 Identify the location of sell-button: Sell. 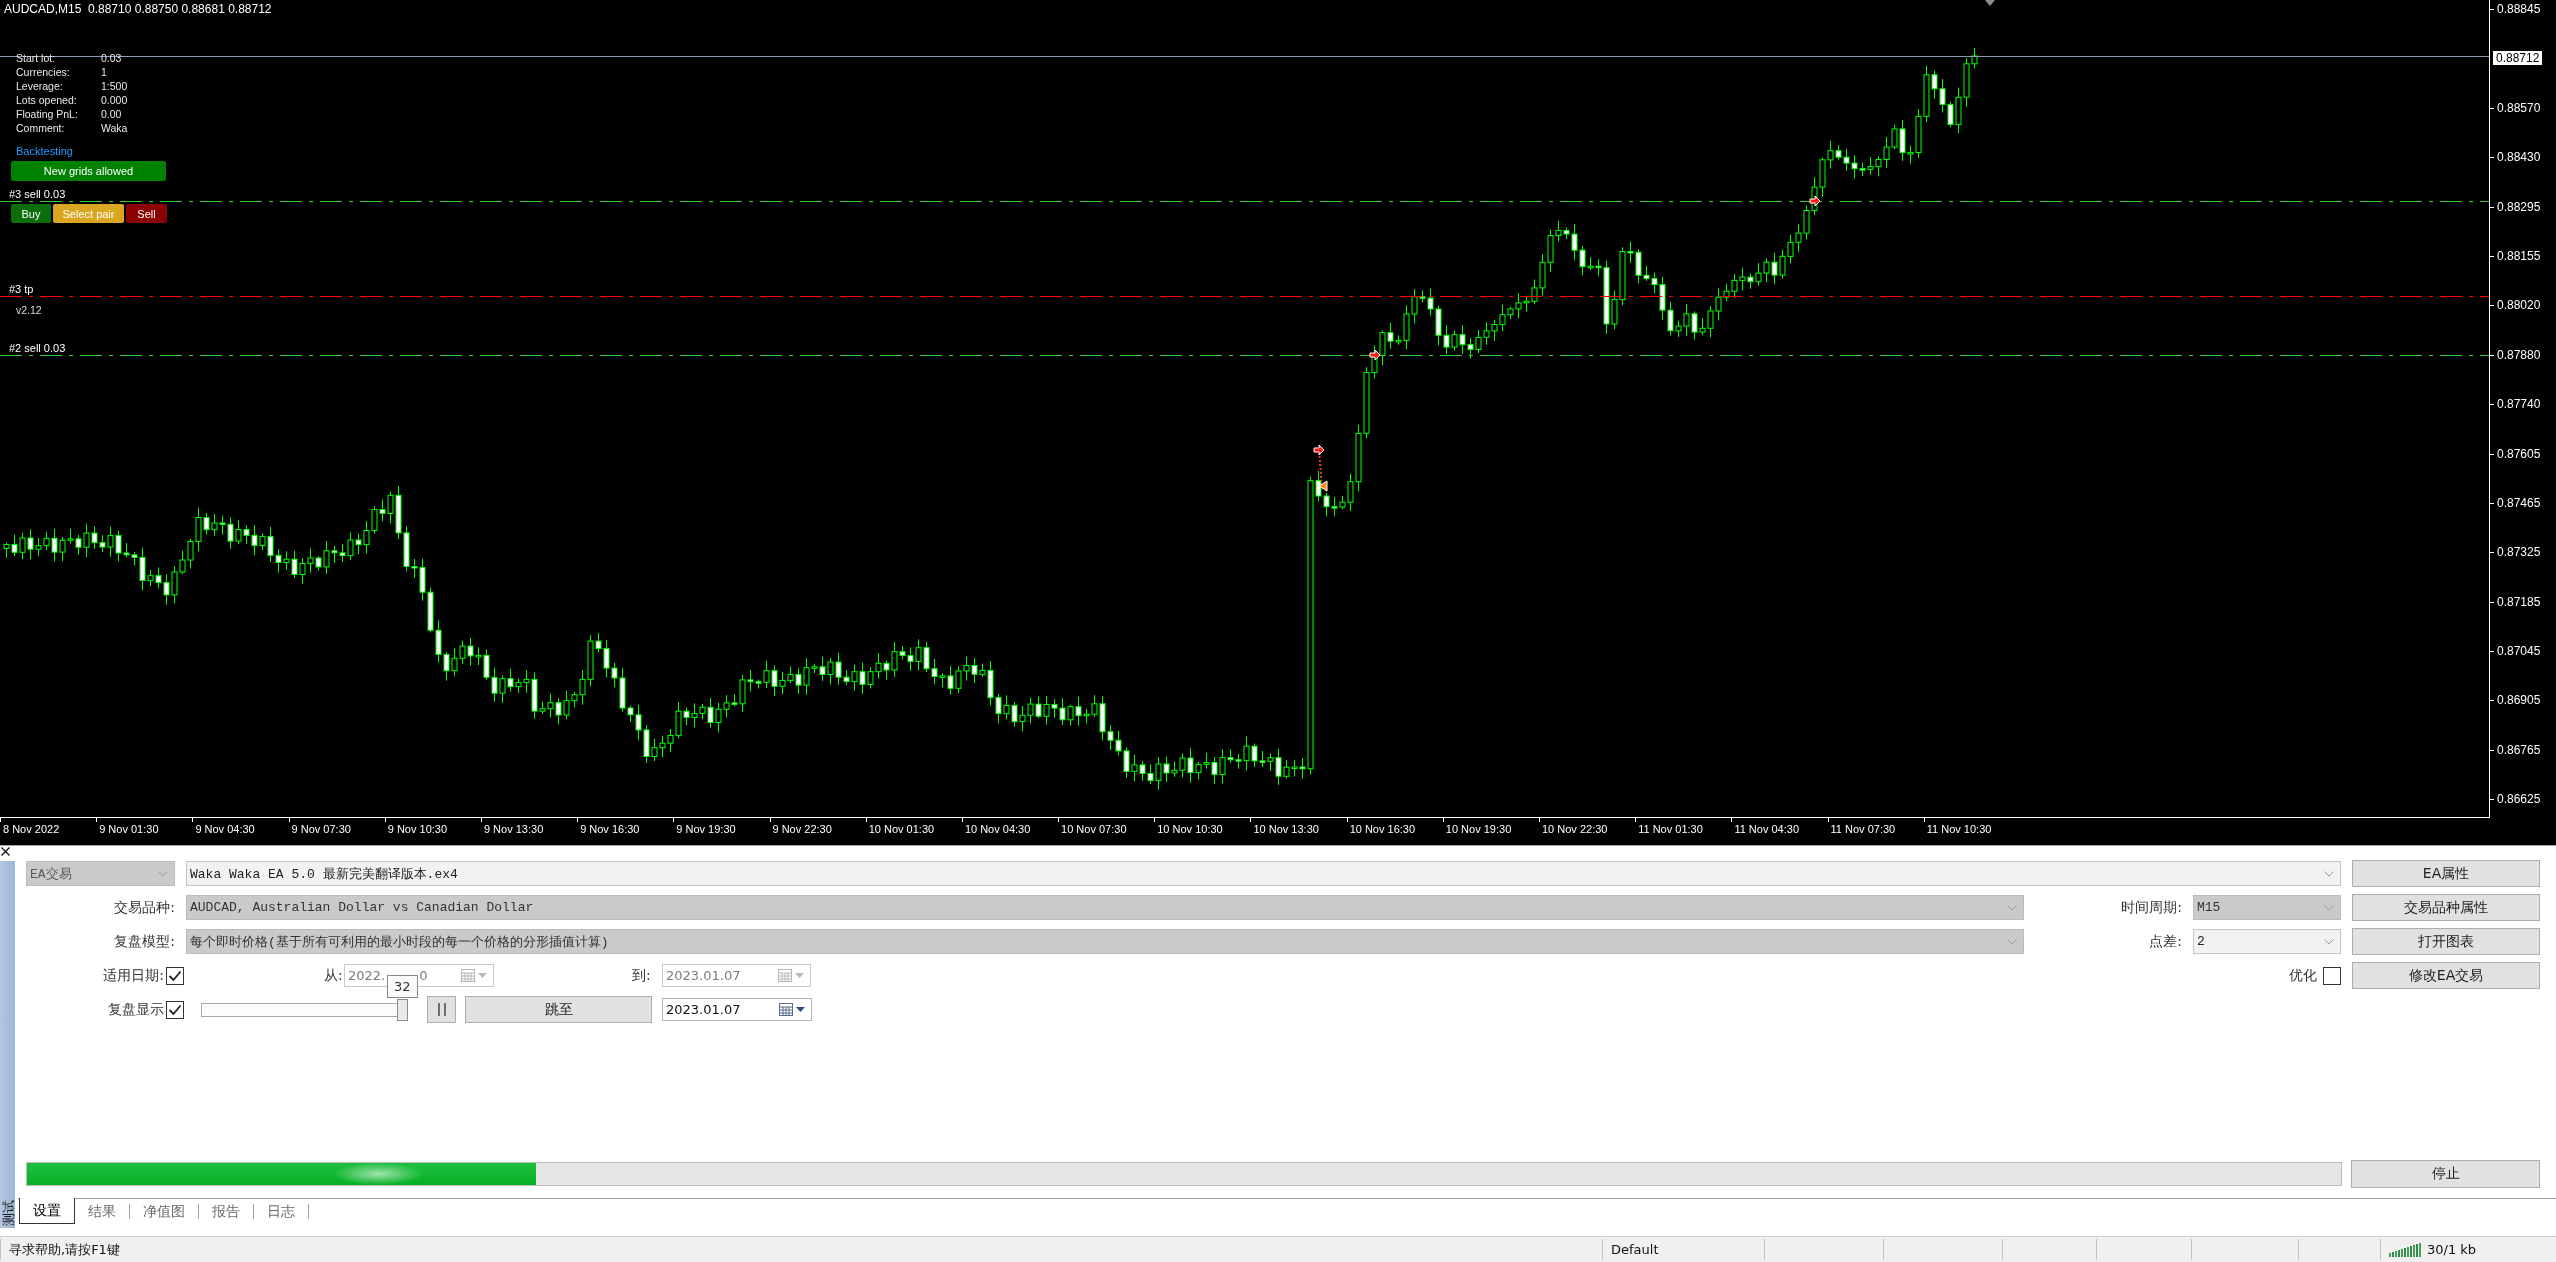
(146, 213).